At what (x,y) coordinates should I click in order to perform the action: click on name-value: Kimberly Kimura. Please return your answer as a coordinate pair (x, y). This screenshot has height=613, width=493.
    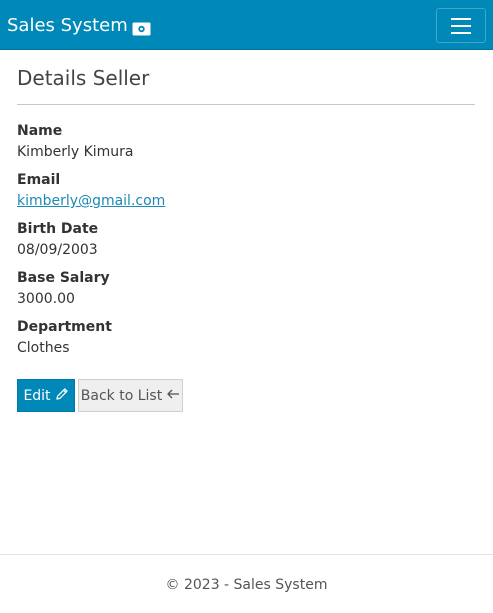
    Looking at the image, I should click on (75, 152).